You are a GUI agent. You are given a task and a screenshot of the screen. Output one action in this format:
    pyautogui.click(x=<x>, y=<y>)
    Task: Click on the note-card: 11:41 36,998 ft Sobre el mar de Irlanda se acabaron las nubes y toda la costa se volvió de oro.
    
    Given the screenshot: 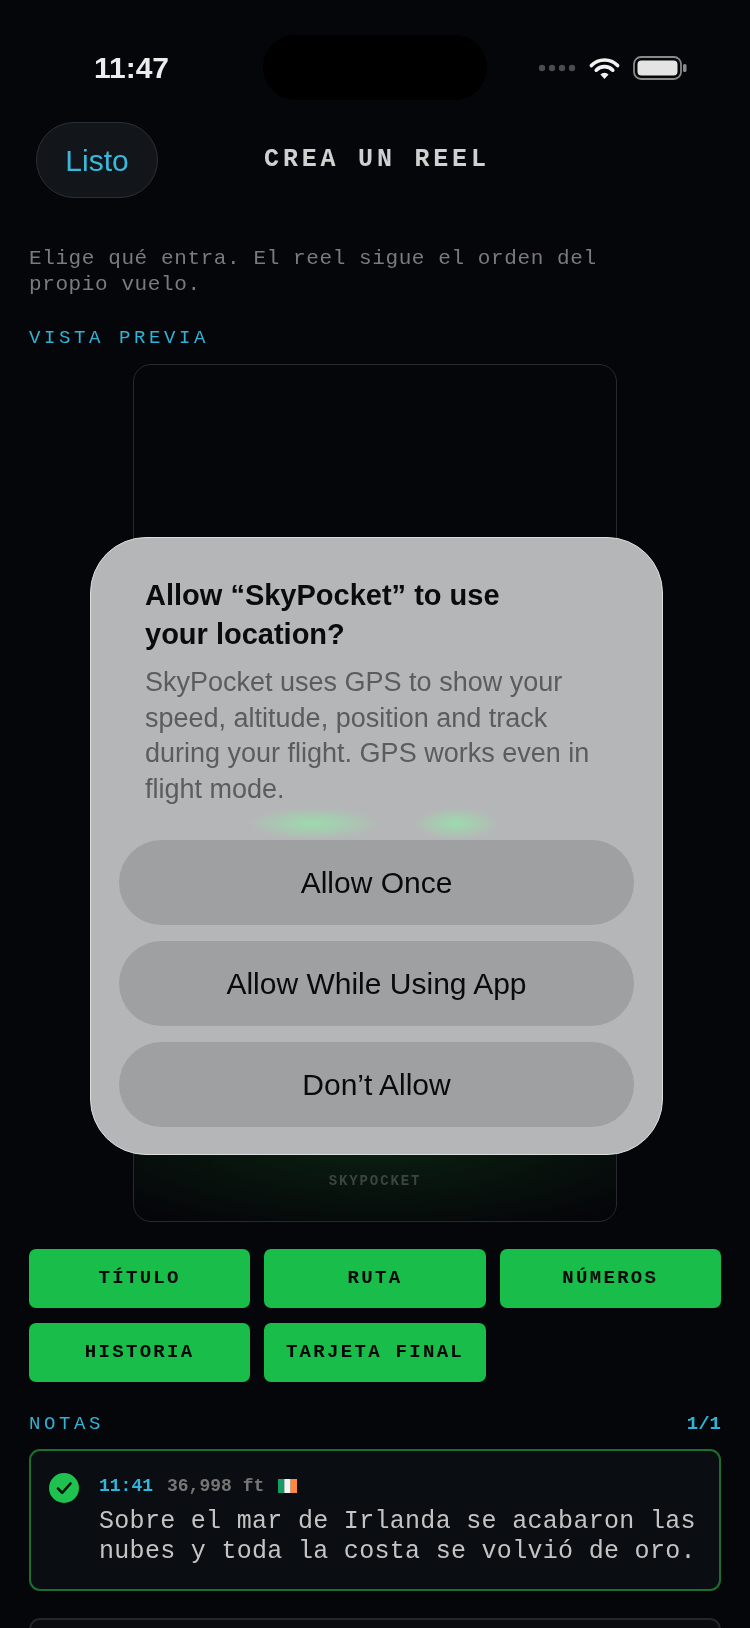 What is the action you would take?
    pyautogui.click(x=375, y=1520)
    